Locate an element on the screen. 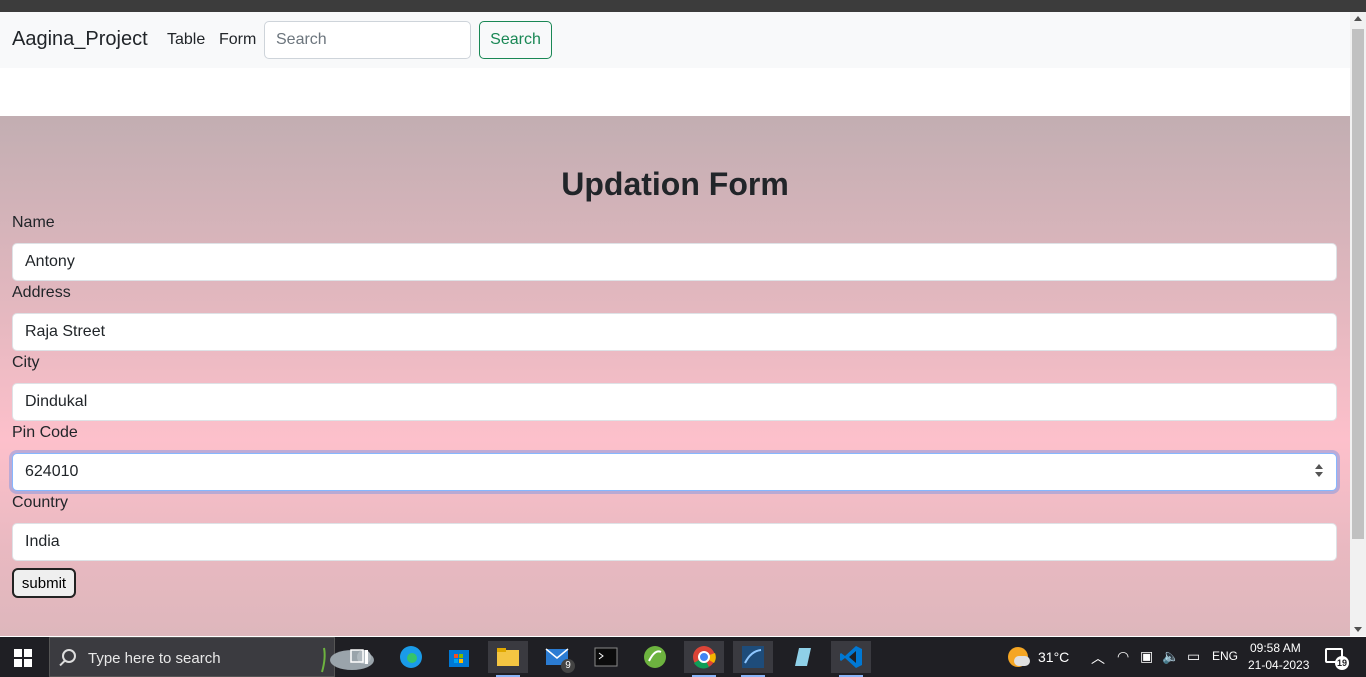 The height and width of the screenshot is (677, 1366). stepper-down-icon is located at coordinates (1319, 474).